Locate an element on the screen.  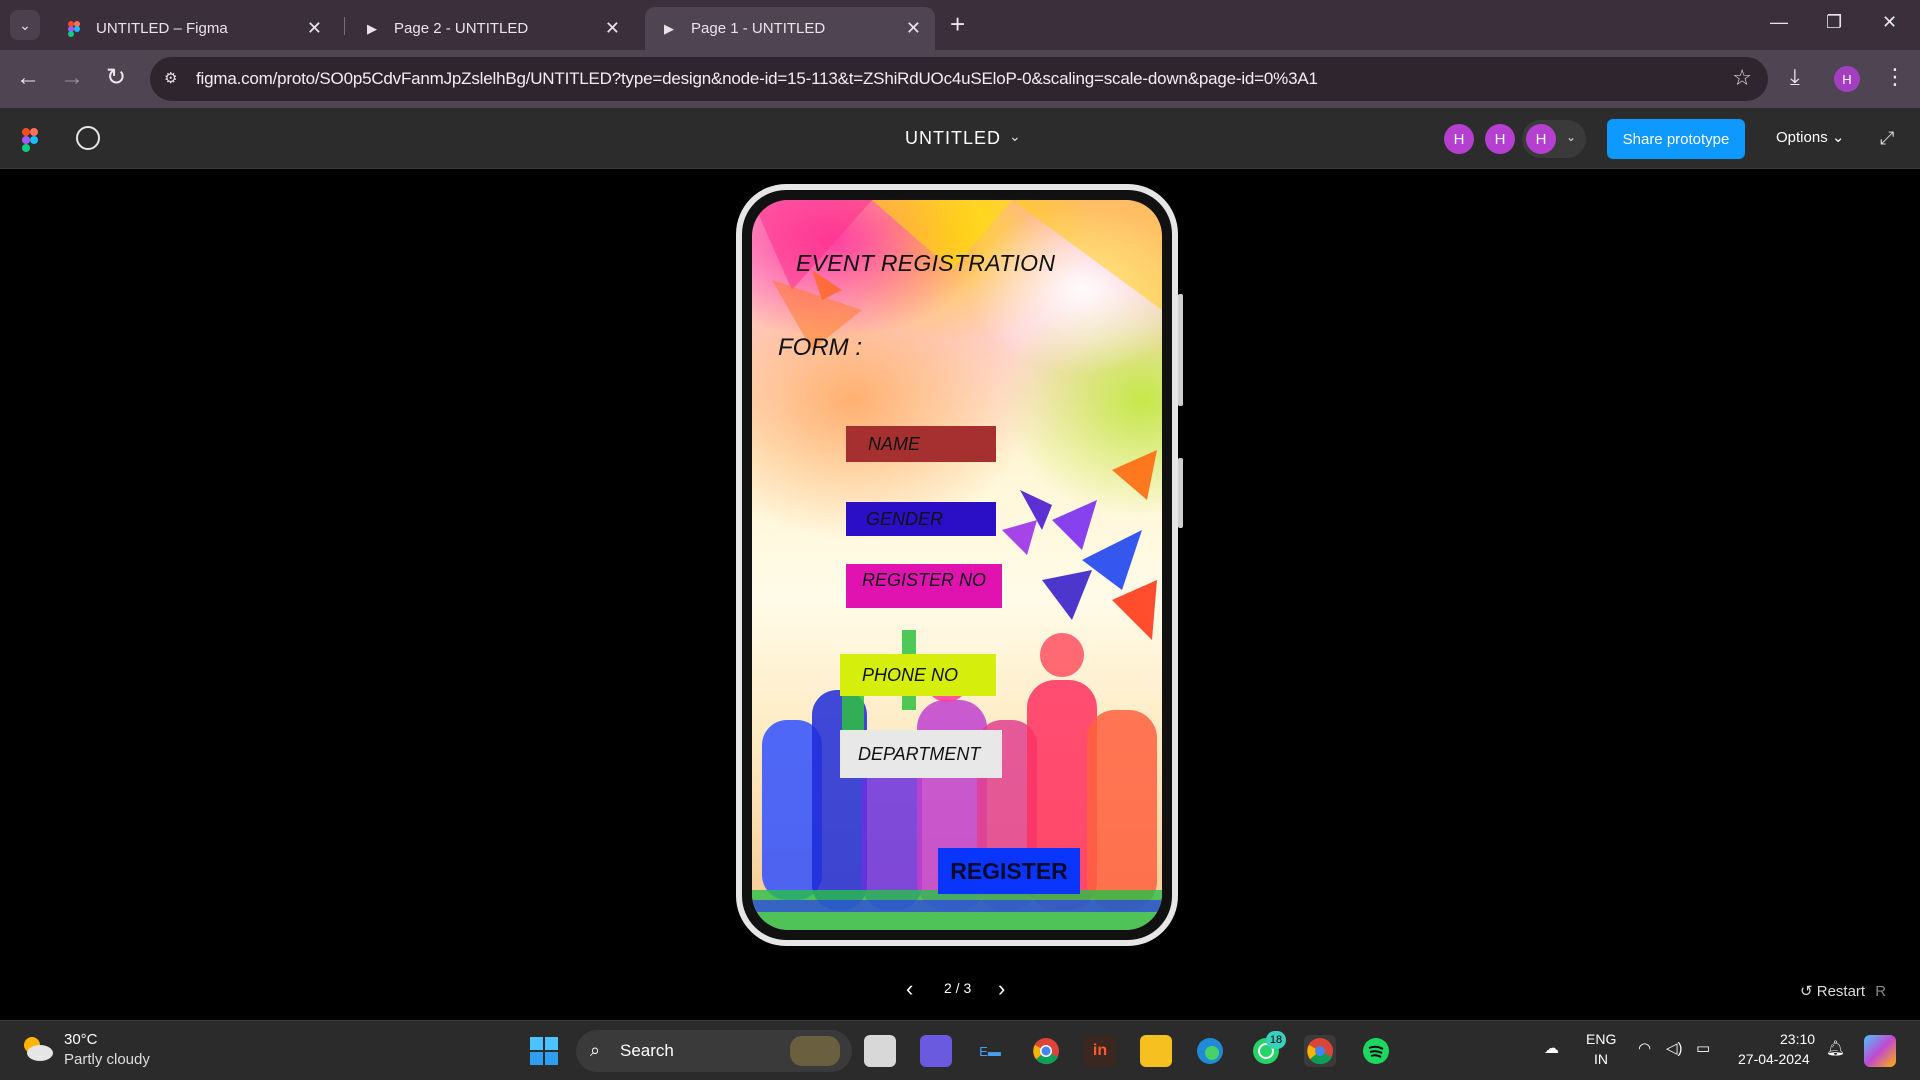
app-icon: E▬ is located at coordinates (990, 1051).